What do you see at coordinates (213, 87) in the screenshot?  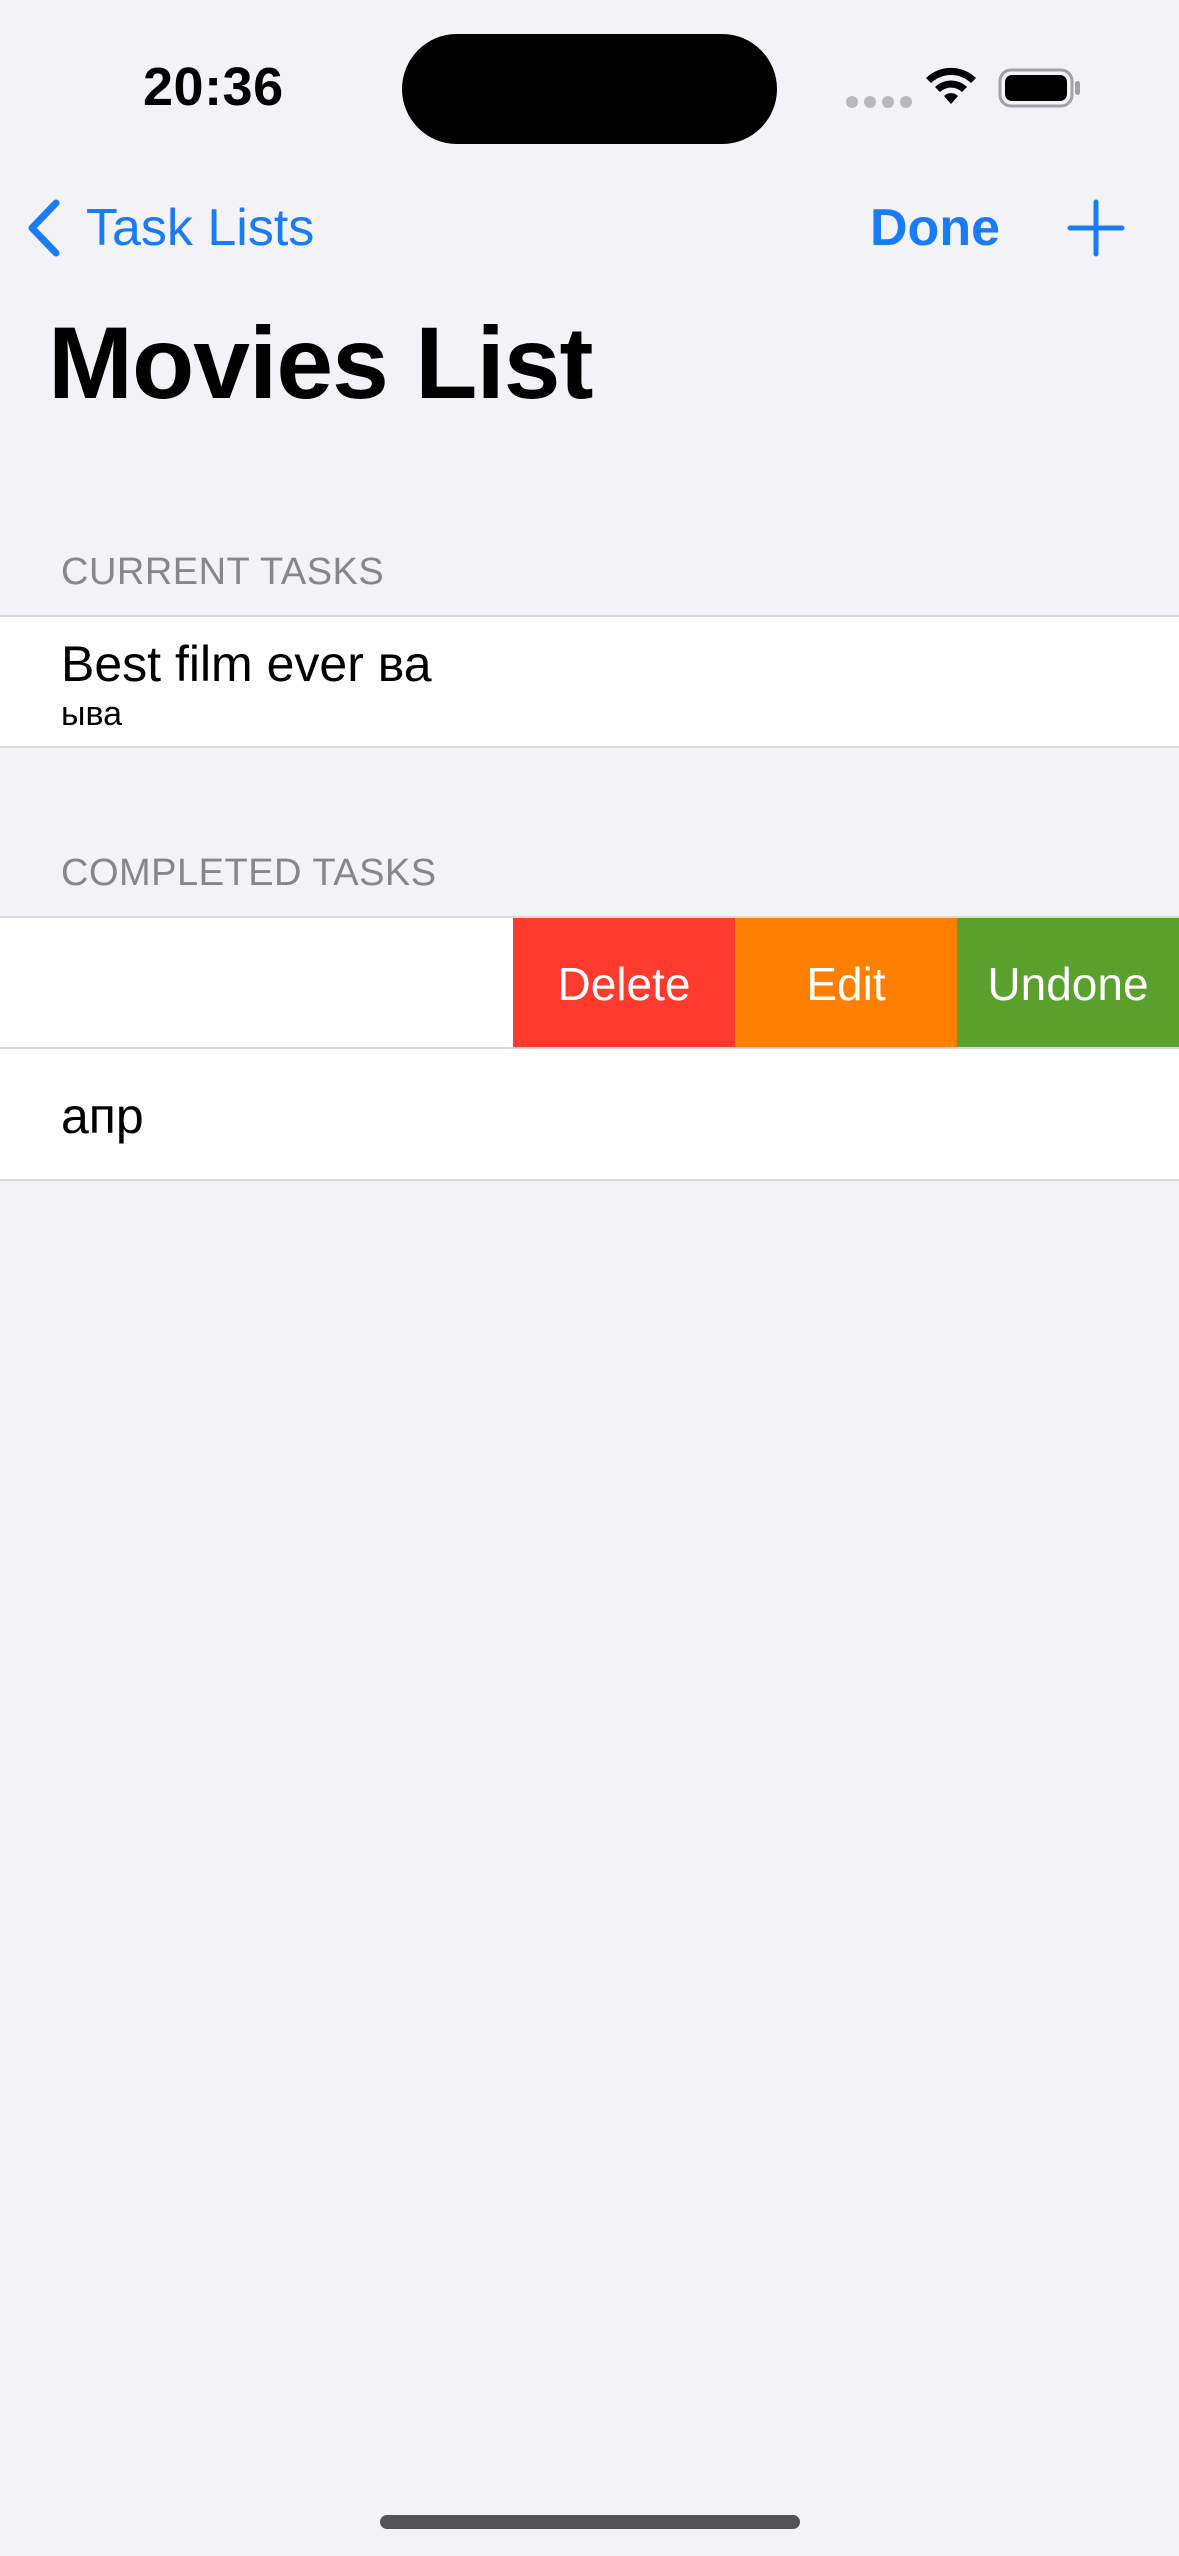 I see `status-time: 20:36` at bounding box center [213, 87].